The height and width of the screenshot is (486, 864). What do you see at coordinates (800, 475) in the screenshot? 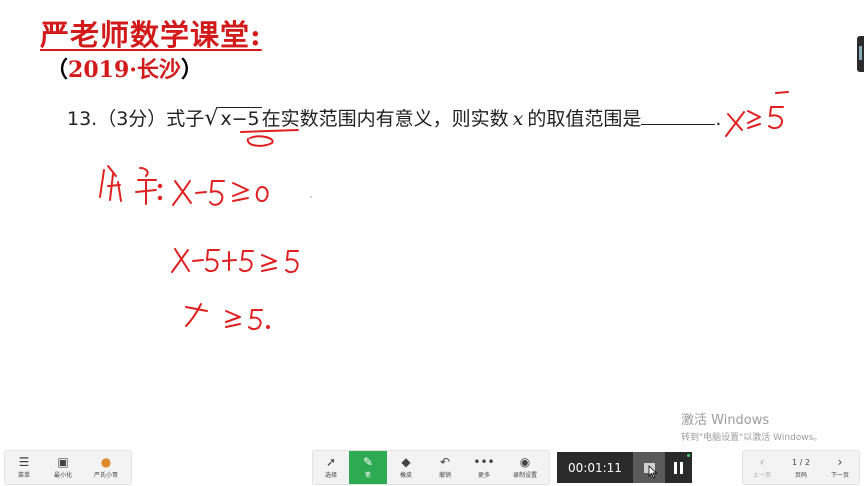
I see `page-label: 页码` at bounding box center [800, 475].